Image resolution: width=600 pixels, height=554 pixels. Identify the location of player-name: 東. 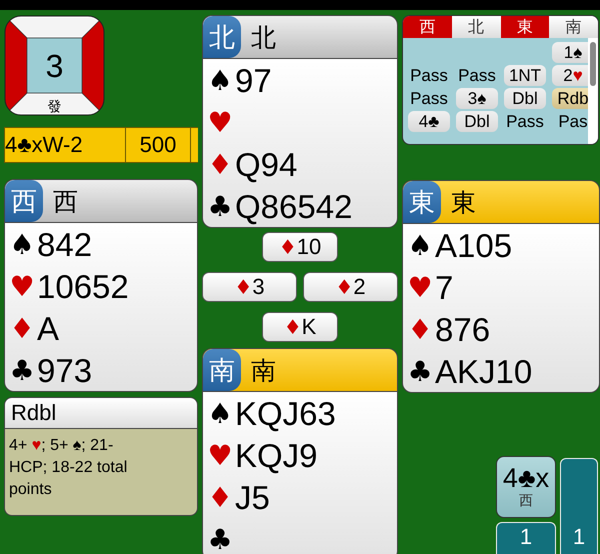
(463, 202).